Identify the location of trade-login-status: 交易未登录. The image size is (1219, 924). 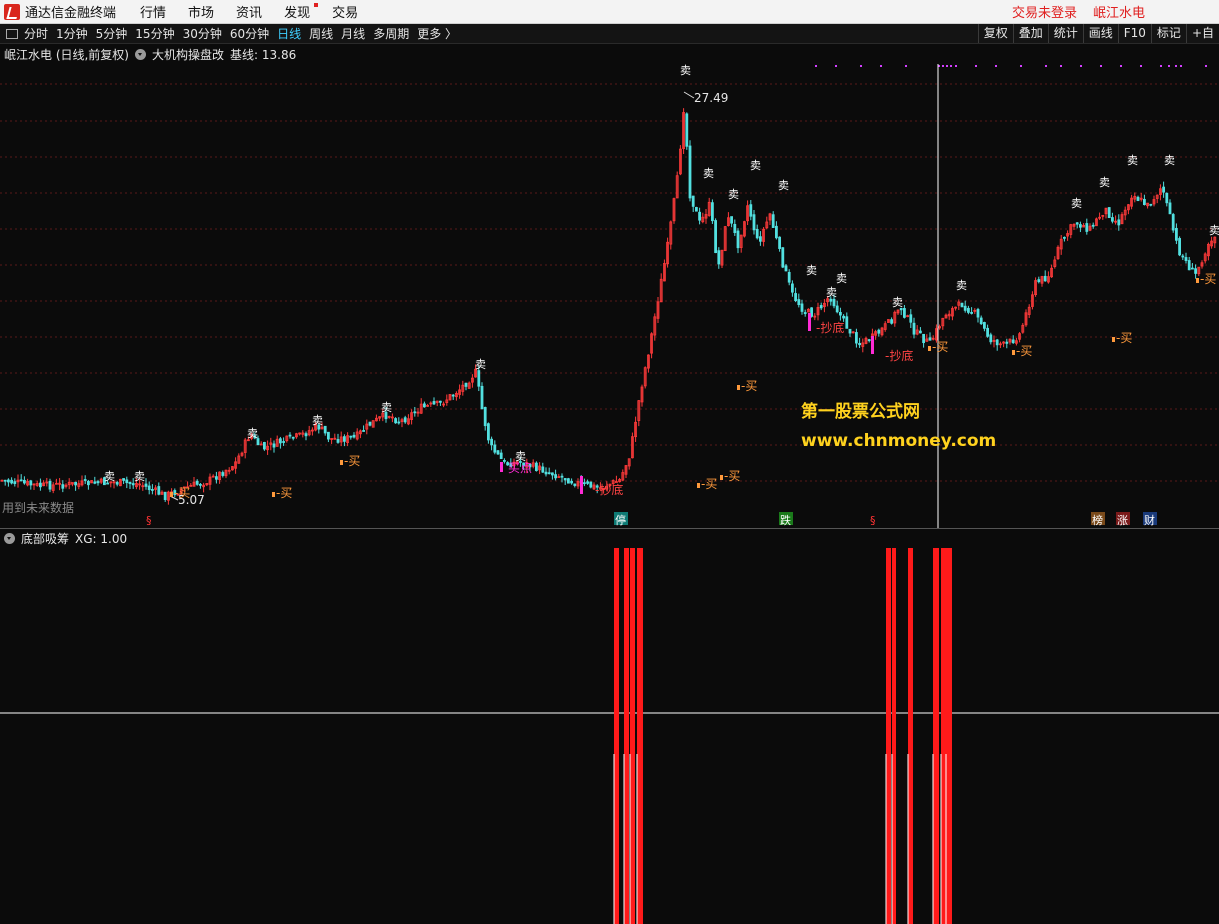
(1044, 11).